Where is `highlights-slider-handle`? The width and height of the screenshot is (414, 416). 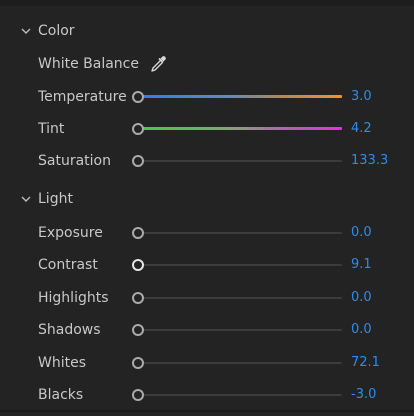
highlights-slider-handle is located at coordinates (138, 298).